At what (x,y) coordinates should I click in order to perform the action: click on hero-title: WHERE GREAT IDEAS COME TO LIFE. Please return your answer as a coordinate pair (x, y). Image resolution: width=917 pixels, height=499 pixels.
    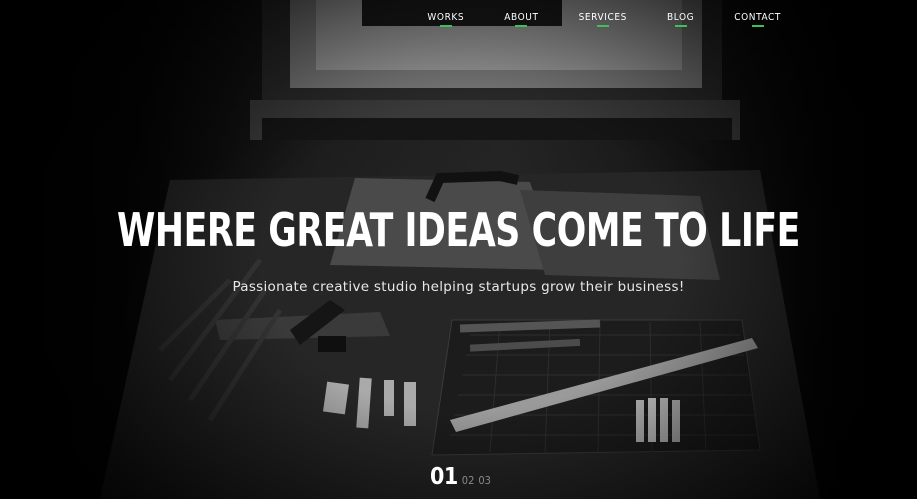
    Looking at the image, I should click on (458, 230).